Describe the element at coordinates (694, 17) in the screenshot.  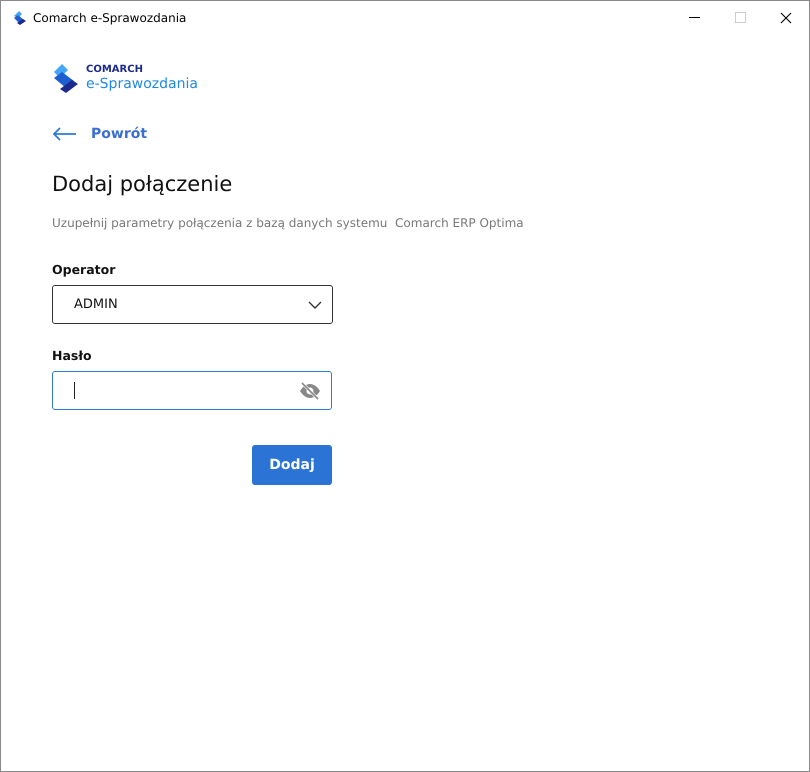
I see `minimize-icon` at that location.